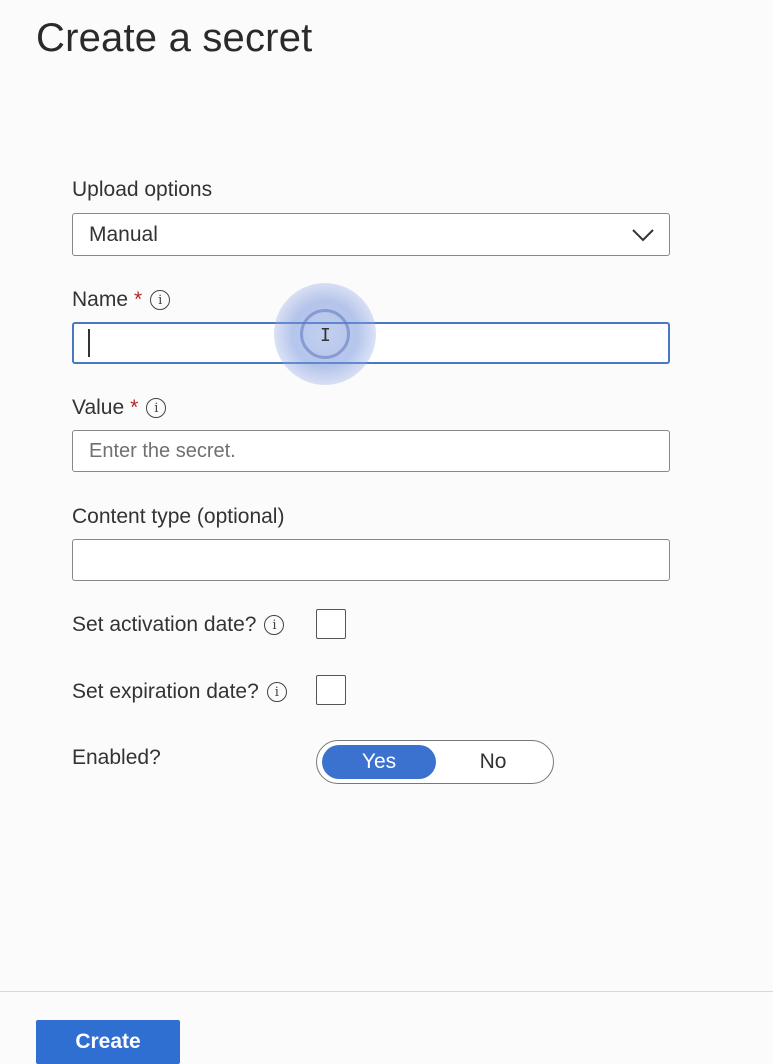 Image resolution: width=773 pixels, height=1064 pixels. I want to click on upload-options-label: Upload options, so click(142, 190).